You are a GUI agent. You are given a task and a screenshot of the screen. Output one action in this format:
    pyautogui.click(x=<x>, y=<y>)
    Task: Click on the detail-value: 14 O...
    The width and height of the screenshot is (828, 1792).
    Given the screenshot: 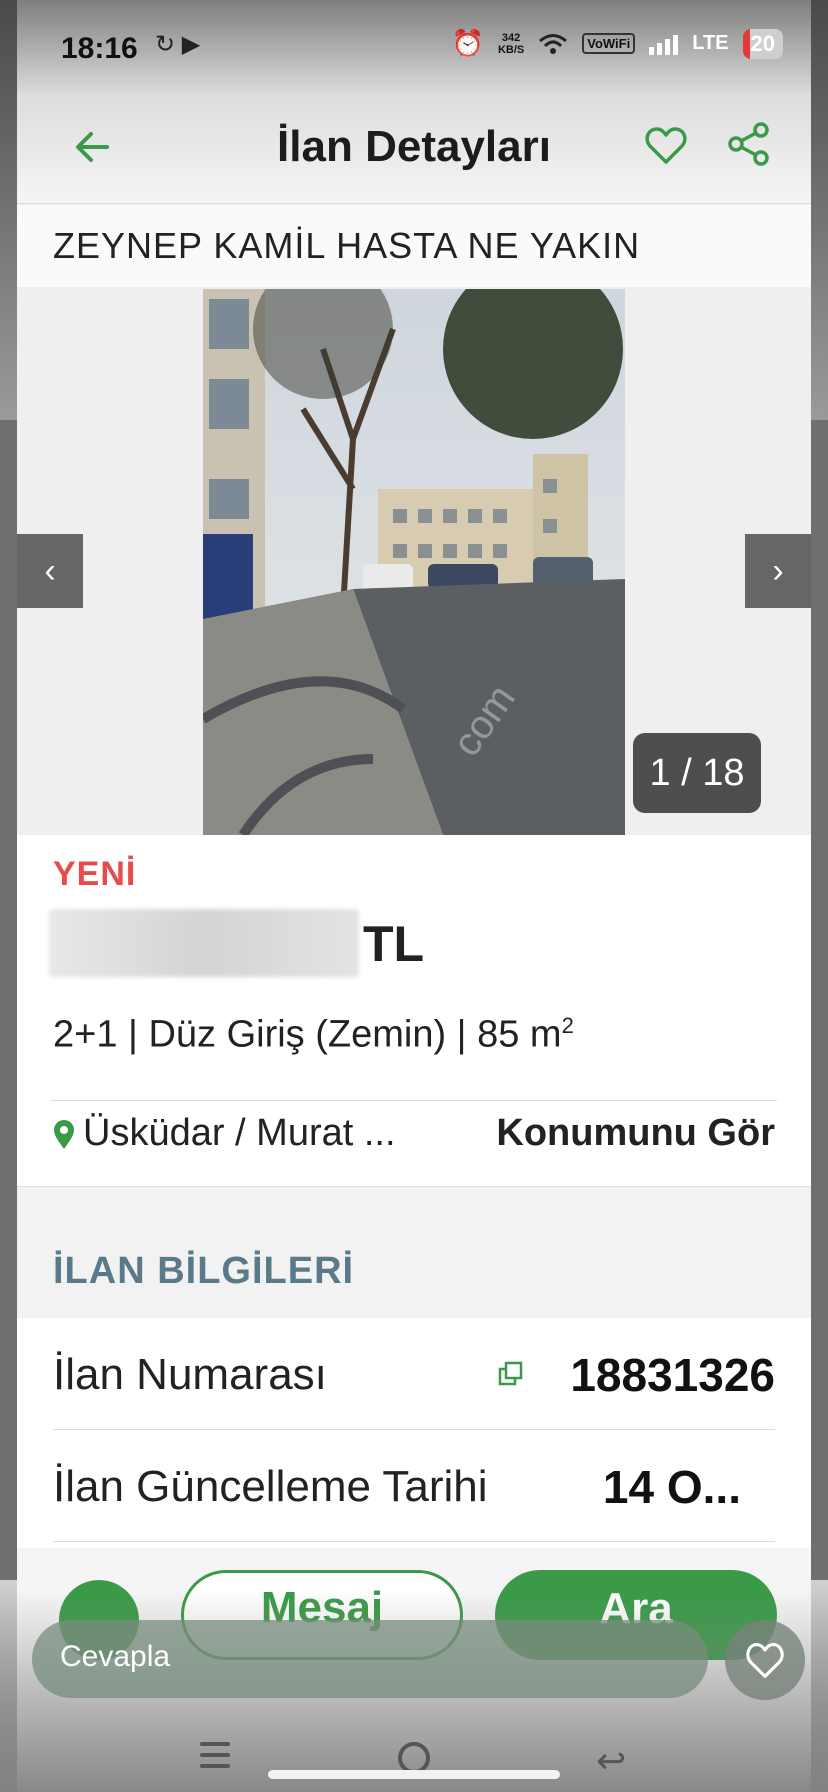 What is the action you would take?
    pyautogui.click(x=671, y=1487)
    